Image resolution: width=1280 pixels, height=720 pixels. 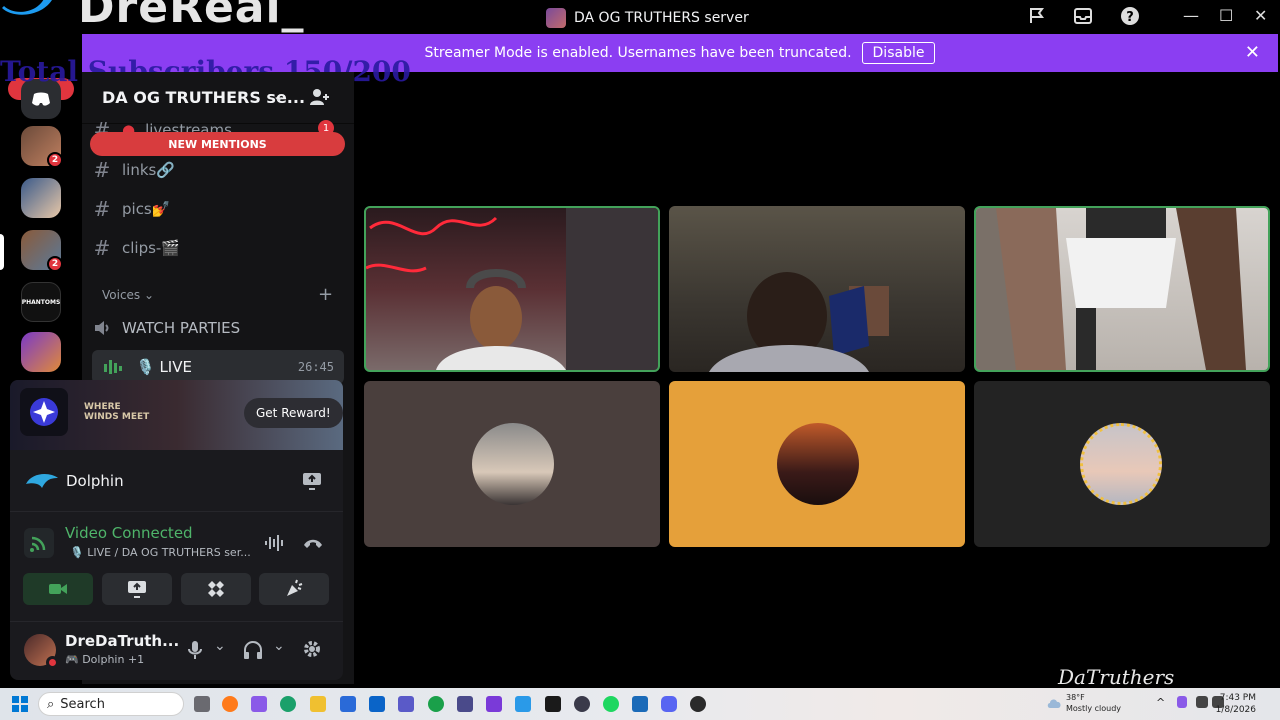 What do you see at coordinates (217, 248) in the screenshot?
I see `channel-clips: # clips-🎬` at bounding box center [217, 248].